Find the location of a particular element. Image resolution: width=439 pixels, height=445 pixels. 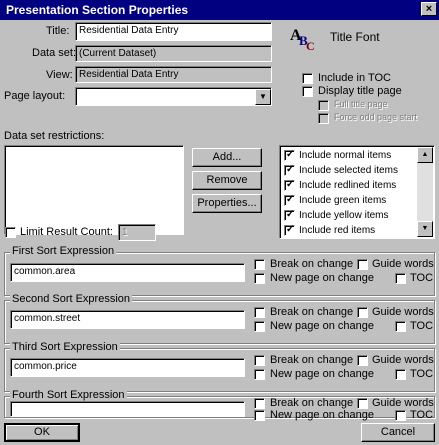

title-input: Residential Data Entry is located at coordinates (173, 31).